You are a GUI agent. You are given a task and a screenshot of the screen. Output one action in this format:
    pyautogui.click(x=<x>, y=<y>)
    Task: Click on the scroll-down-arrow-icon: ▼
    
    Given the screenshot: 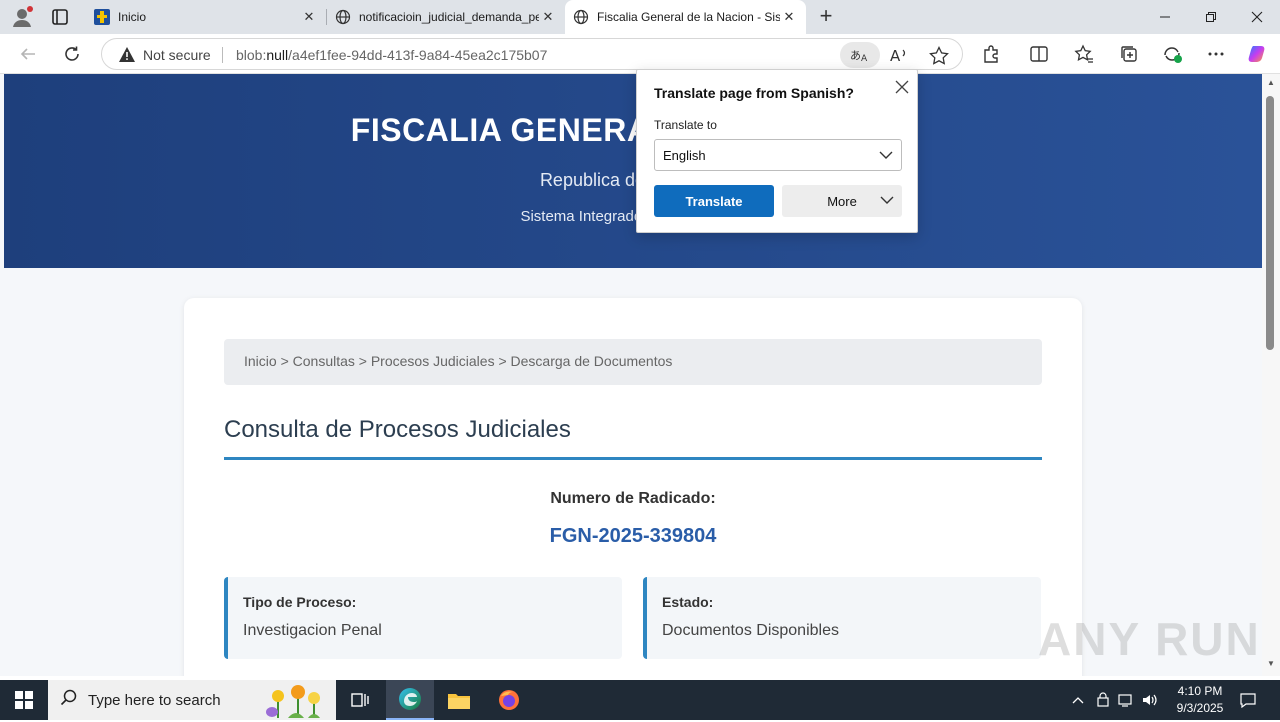 What is the action you would take?
    pyautogui.click(x=1271, y=664)
    